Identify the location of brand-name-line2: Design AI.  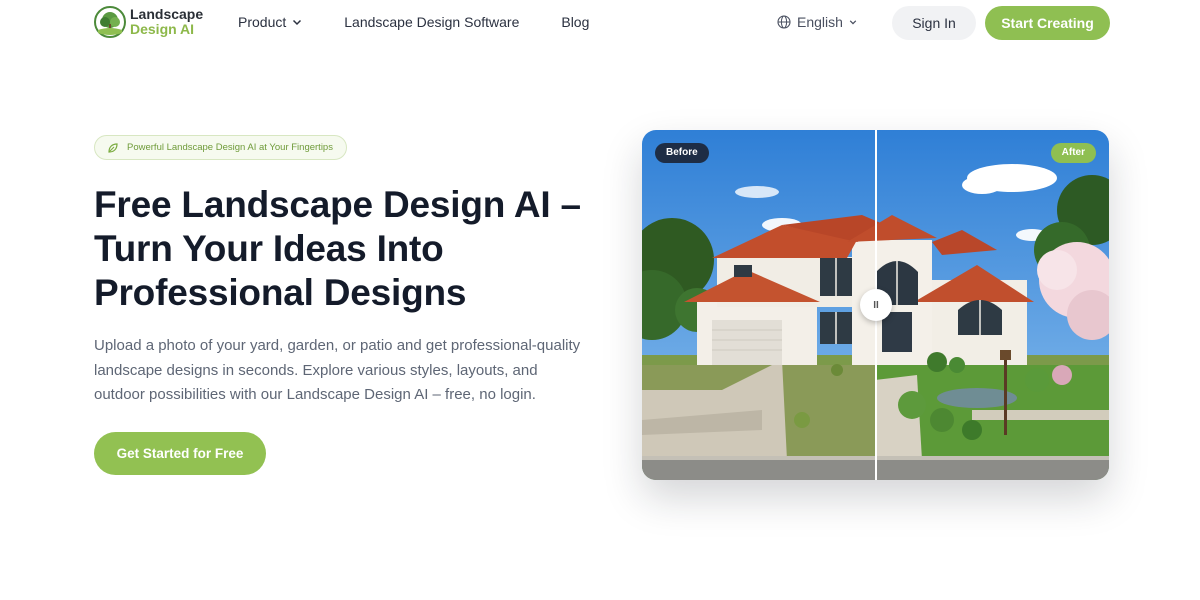
(162, 29).